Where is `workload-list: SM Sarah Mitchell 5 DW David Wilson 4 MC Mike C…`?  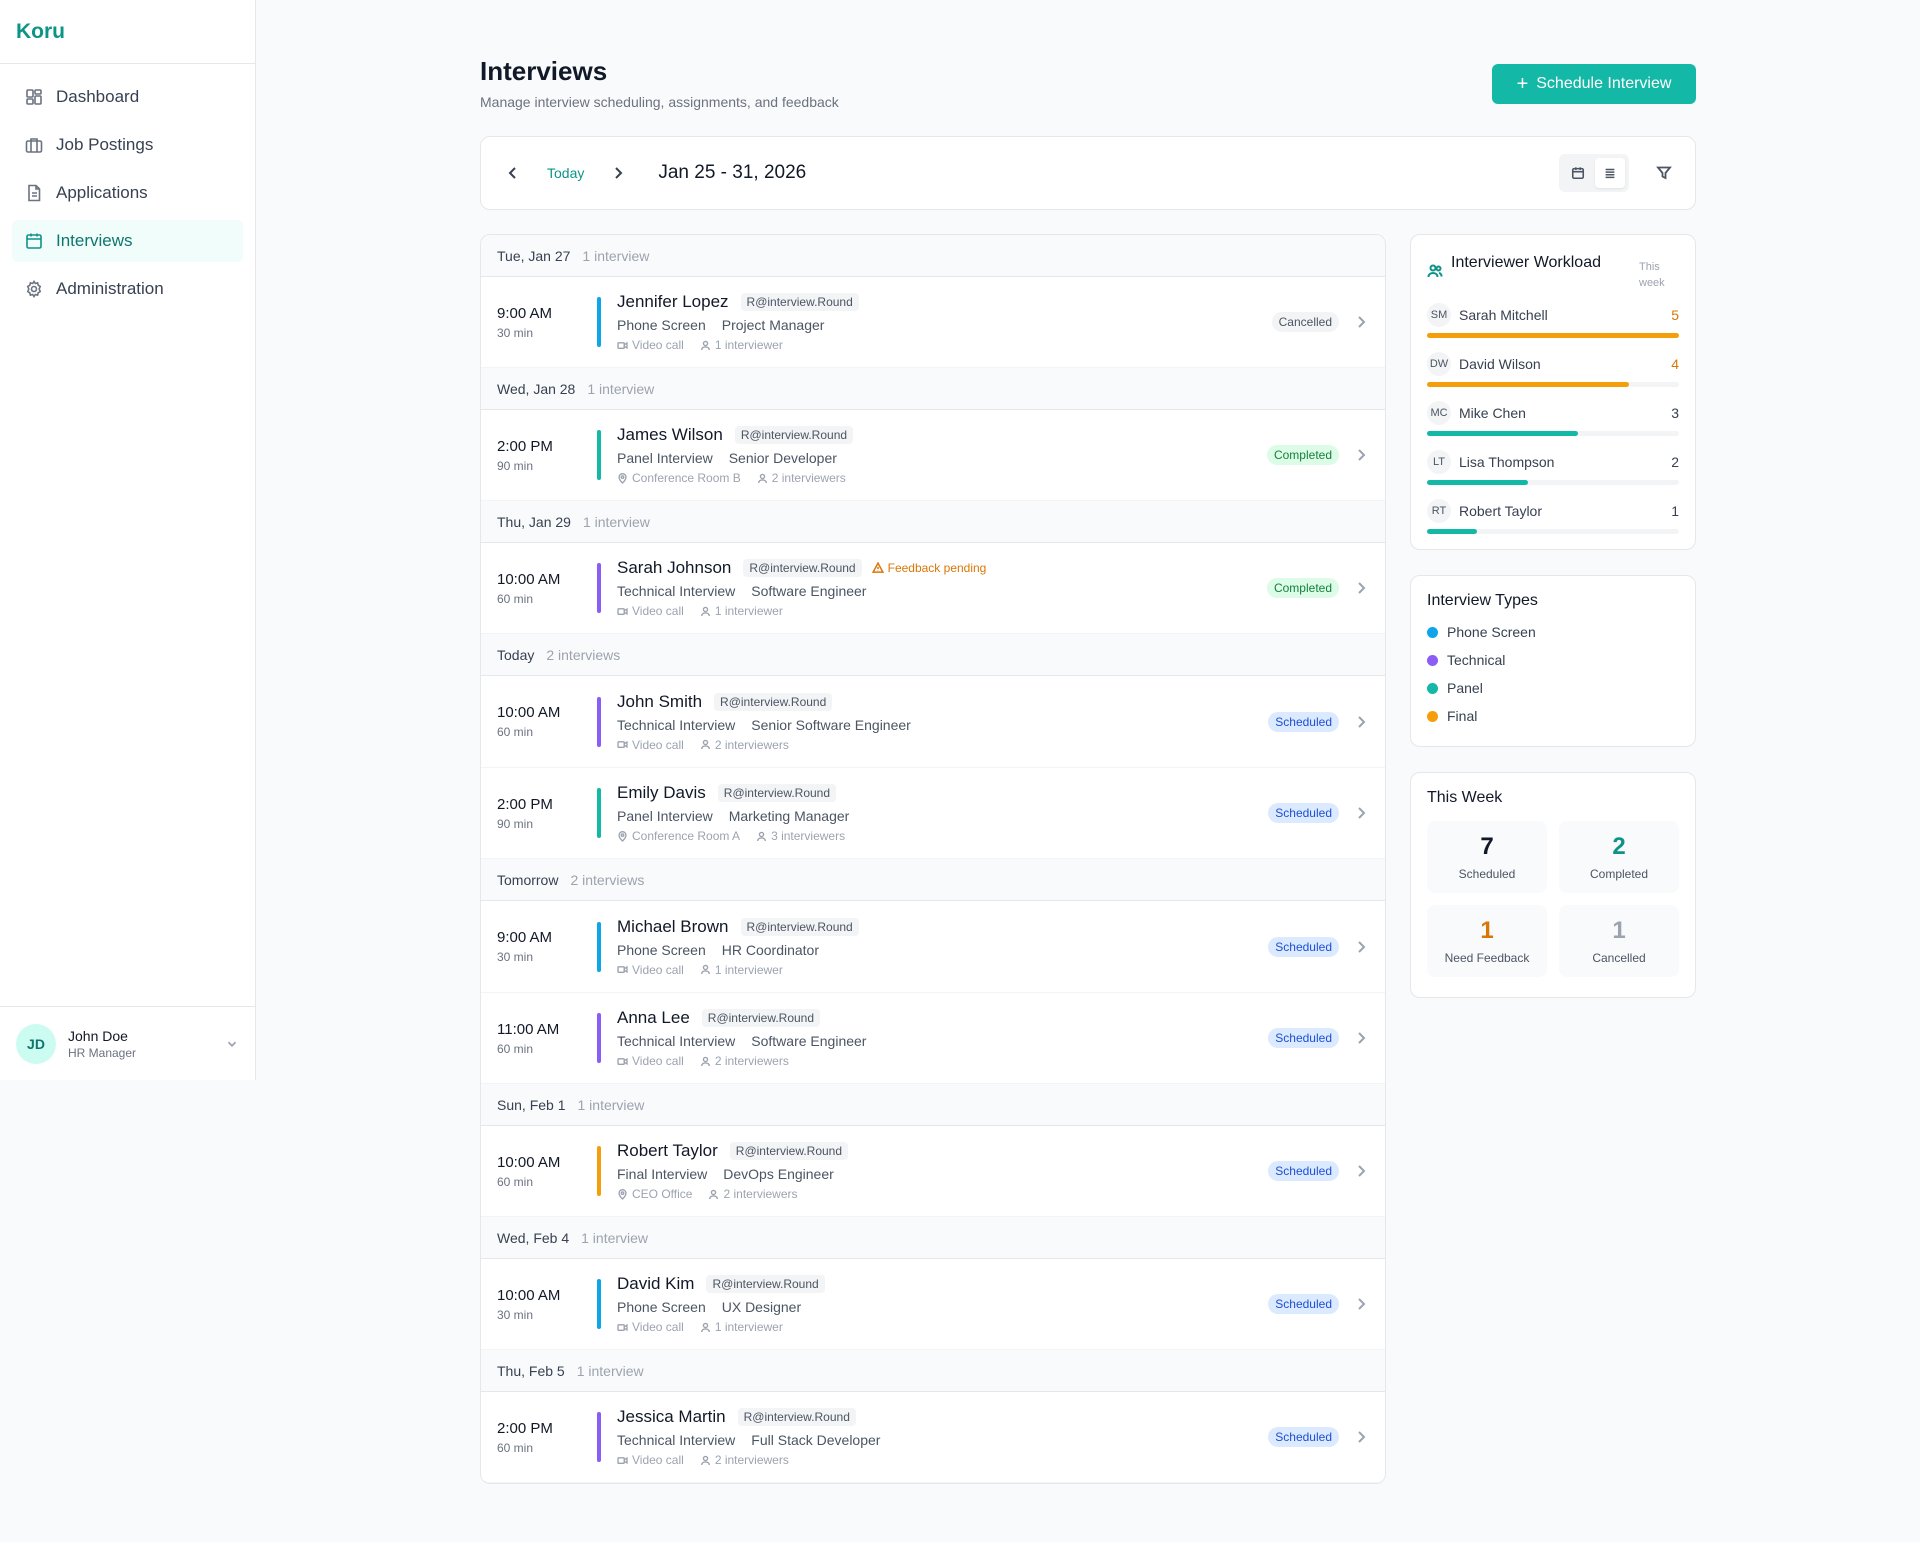 workload-list: SM Sarah Mitchell 5 DW David Wilson 4 MC Mike C… is located at coordinates (1553, 418).